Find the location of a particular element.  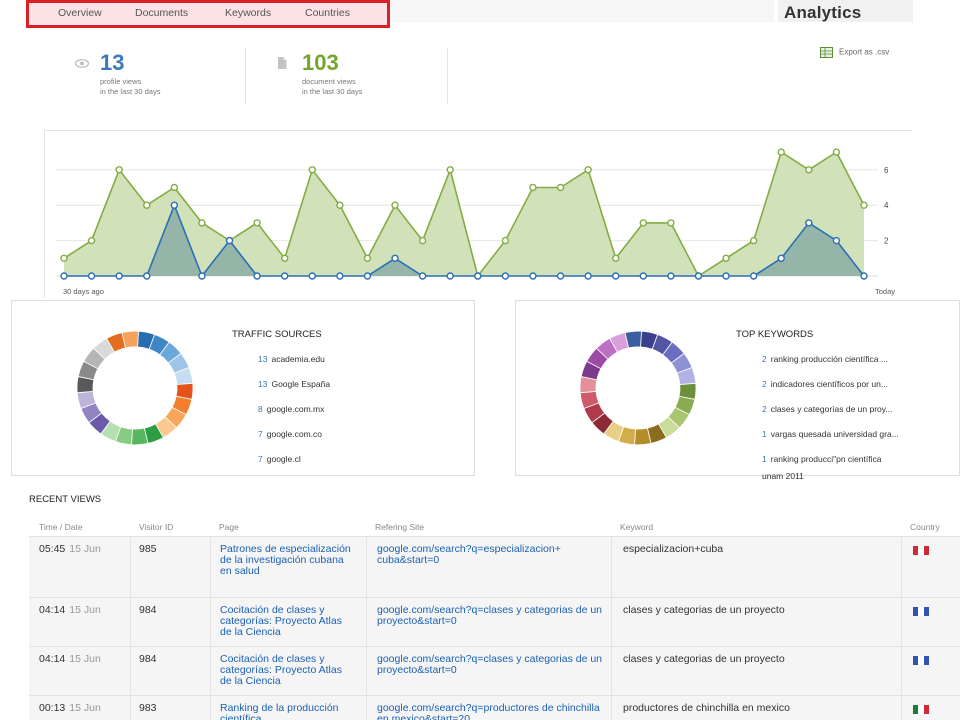

traffic-source-item: 13 Google España is located at coordinates (294, 384).